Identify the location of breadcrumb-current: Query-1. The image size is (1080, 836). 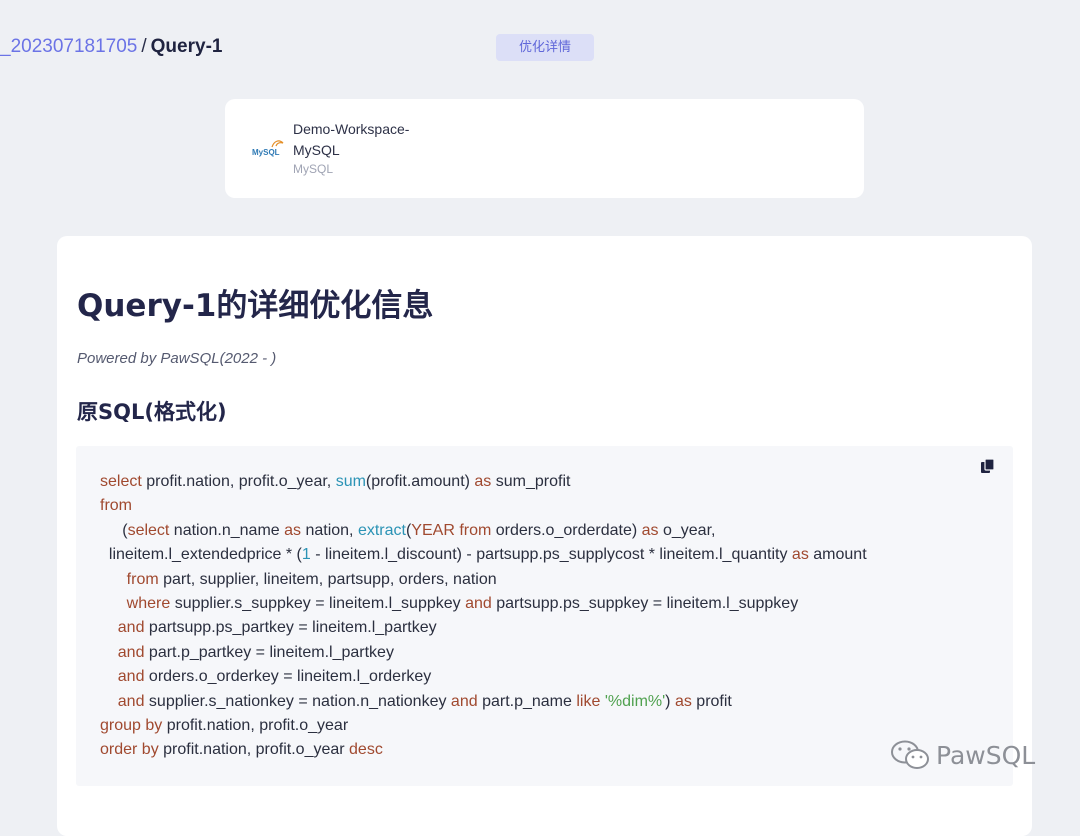
(186, 46).